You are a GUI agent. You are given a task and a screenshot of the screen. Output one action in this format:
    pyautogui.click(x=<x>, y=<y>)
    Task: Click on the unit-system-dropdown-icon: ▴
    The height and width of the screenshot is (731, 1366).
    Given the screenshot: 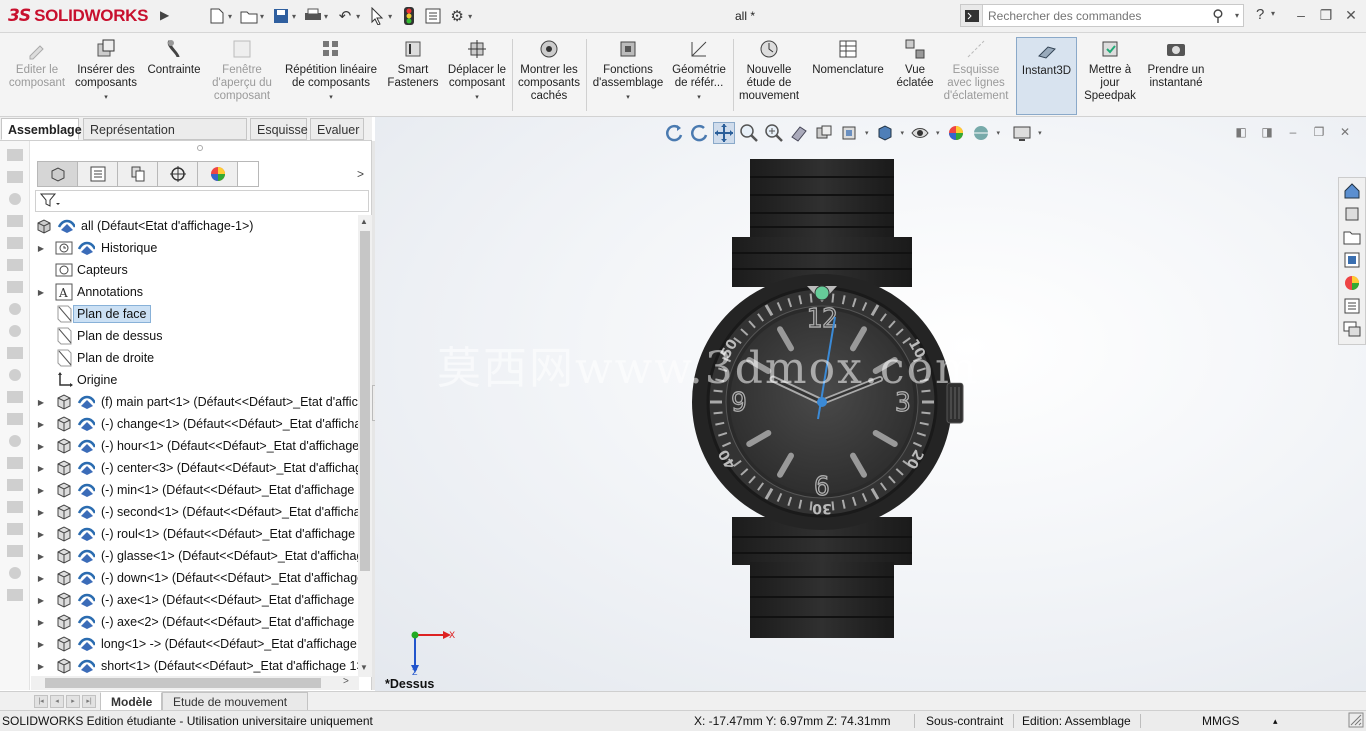 What is the action you would take?
    pyautogui.click(x=1275, y=721)
    